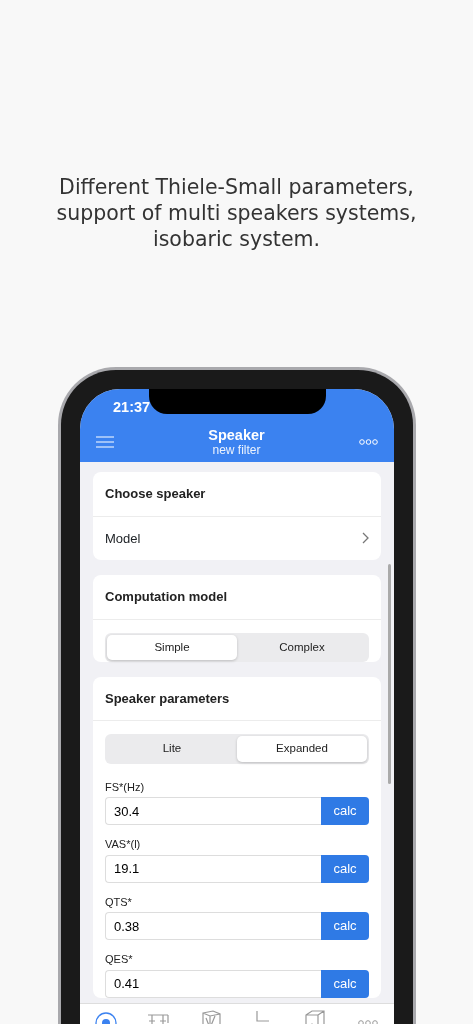  What do you see at coordinates (119, 902) in the screenshot?
I see `field-label: QTS*` at bounding box center [119, 902].